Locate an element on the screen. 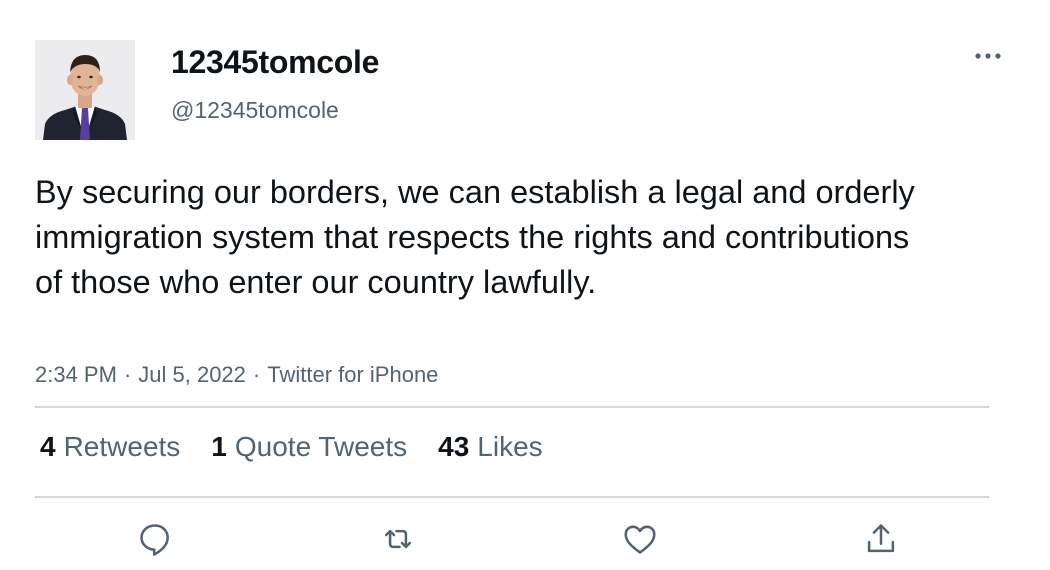  reply-button is located at coordinates (155, 539).